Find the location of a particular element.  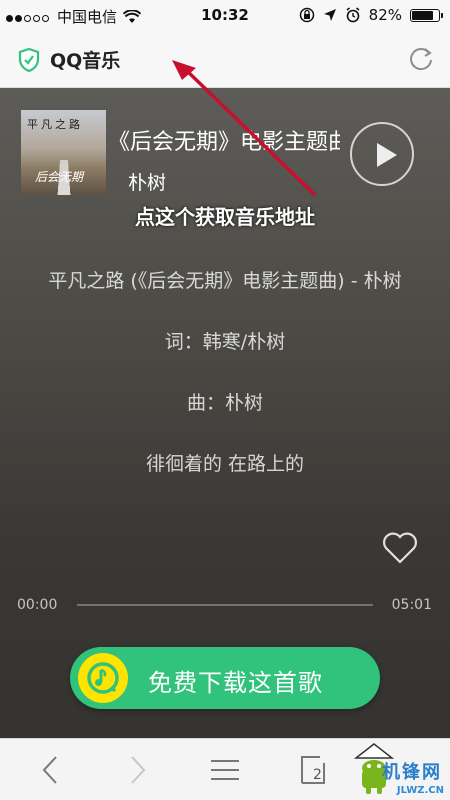

app-name: QQ音乐 is located at coordinates (85, 61).